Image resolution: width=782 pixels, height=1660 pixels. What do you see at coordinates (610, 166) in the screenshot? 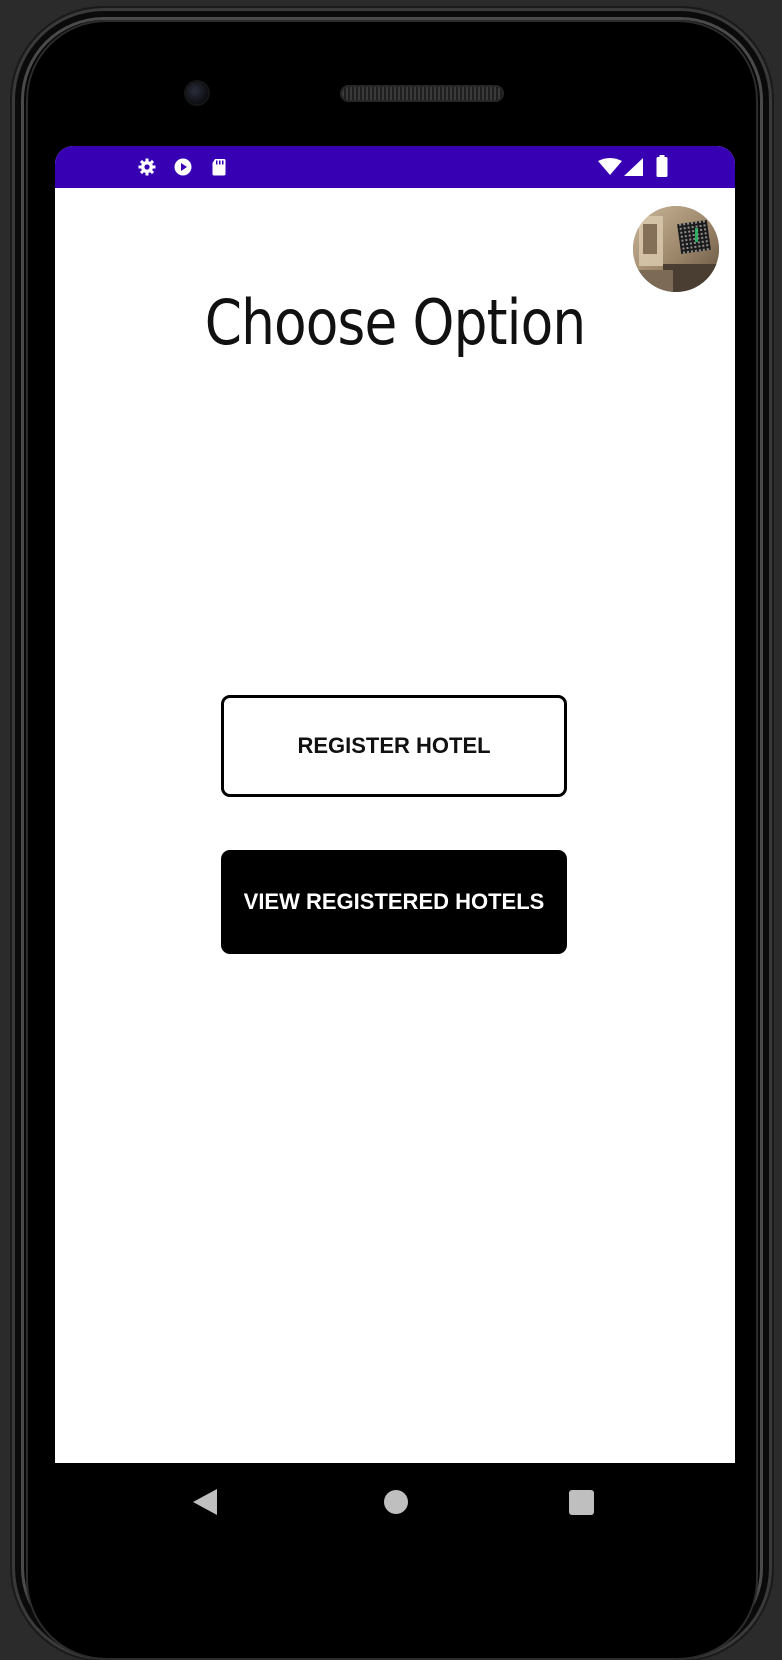
I see `wifi-icon` at bounding box center [610, 166].